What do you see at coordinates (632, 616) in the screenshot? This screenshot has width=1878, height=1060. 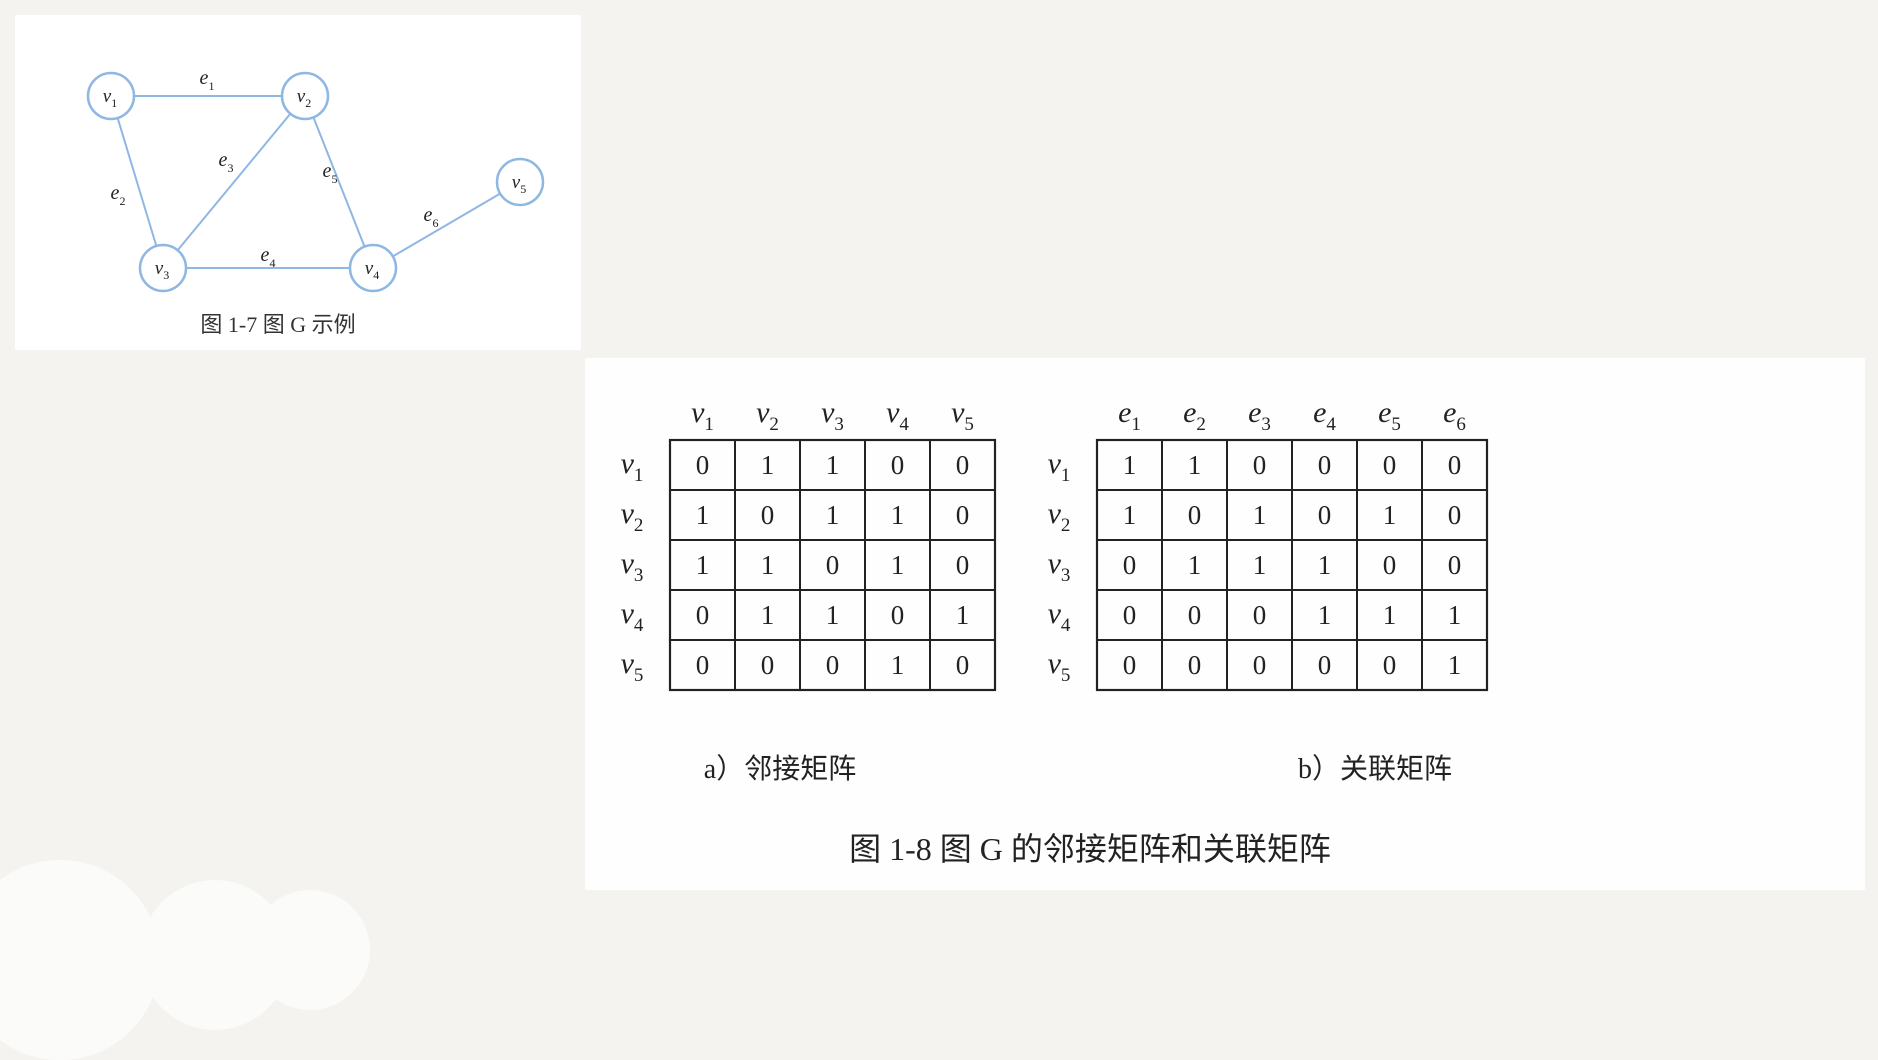 I see `adjacency-row-header: v4` at bounding box center [632, 616].